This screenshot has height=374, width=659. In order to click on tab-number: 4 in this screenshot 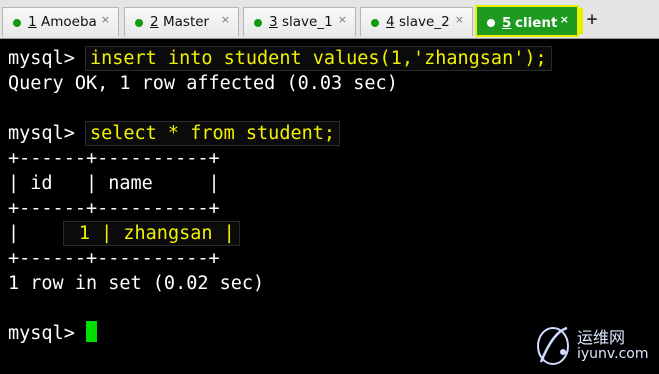, I will do `click(390, 22)`.